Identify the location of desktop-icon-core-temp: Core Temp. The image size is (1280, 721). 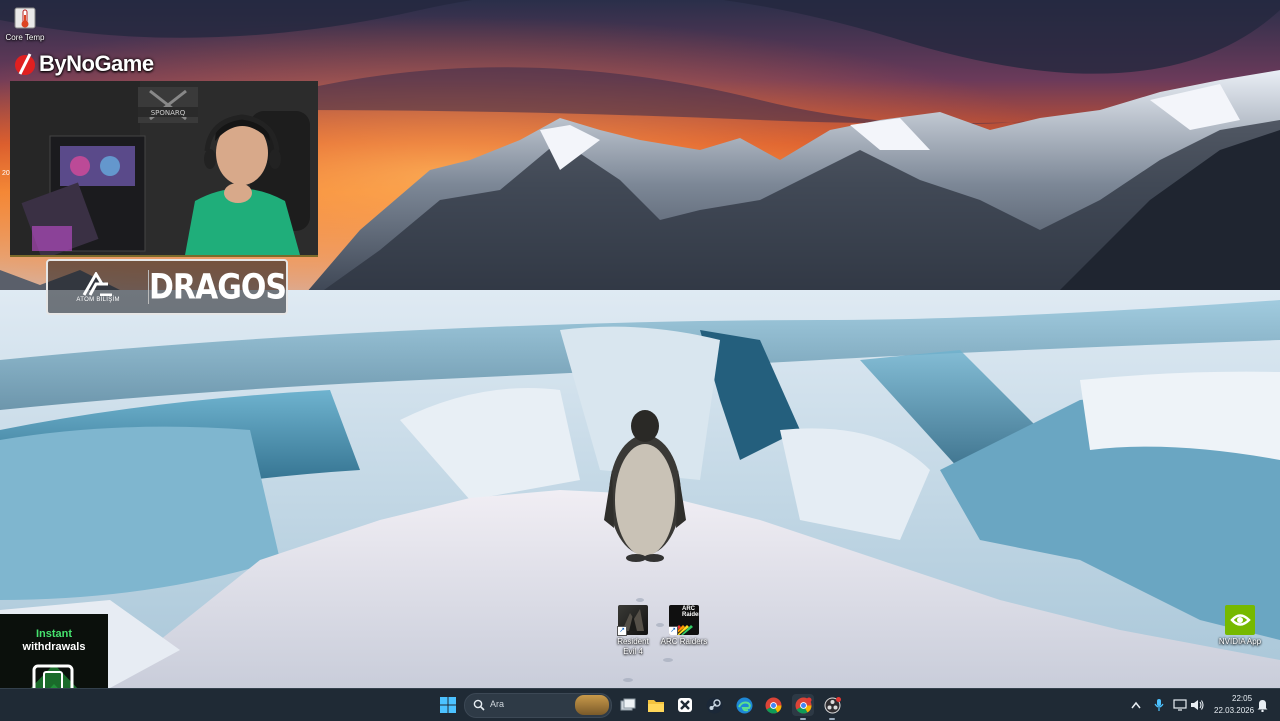
(28, 24).